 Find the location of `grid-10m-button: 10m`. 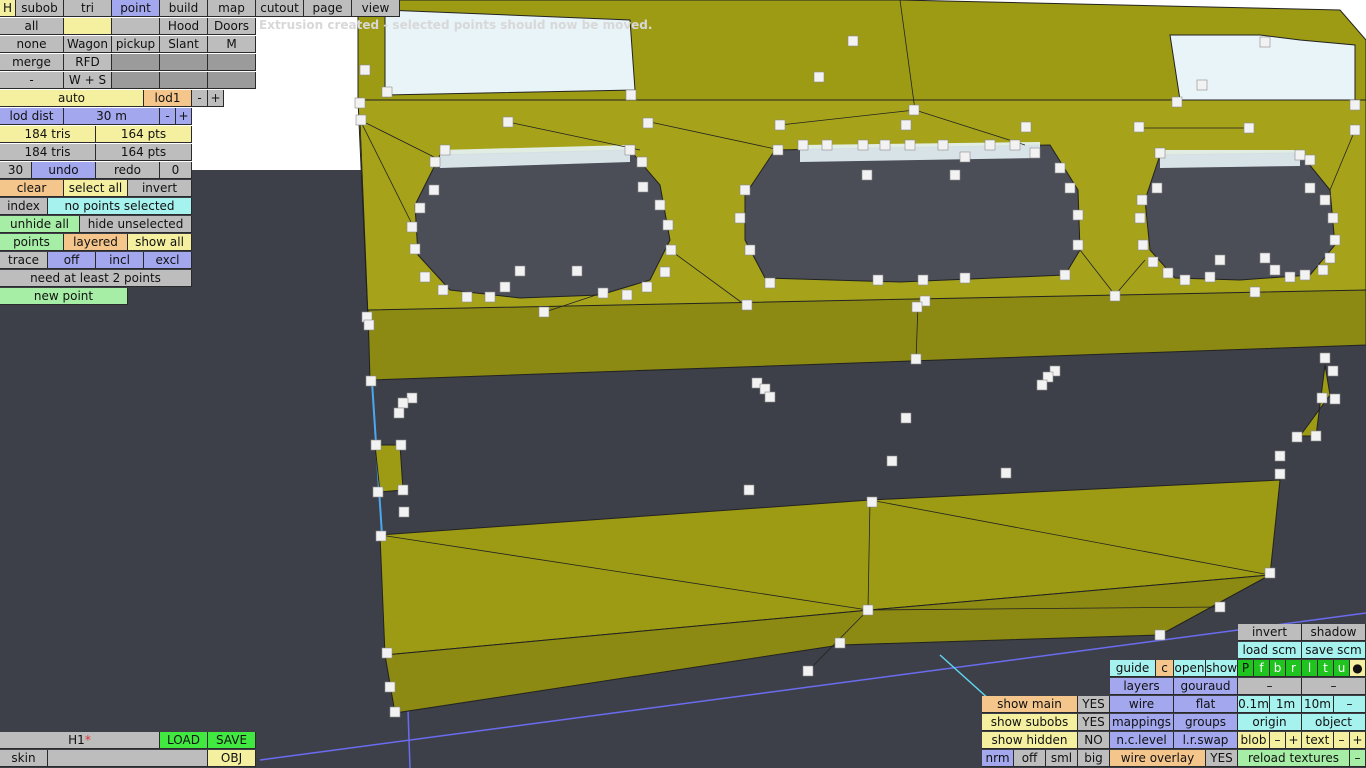

grid-10m-button: 10m is located at coordinates (1318, 704).